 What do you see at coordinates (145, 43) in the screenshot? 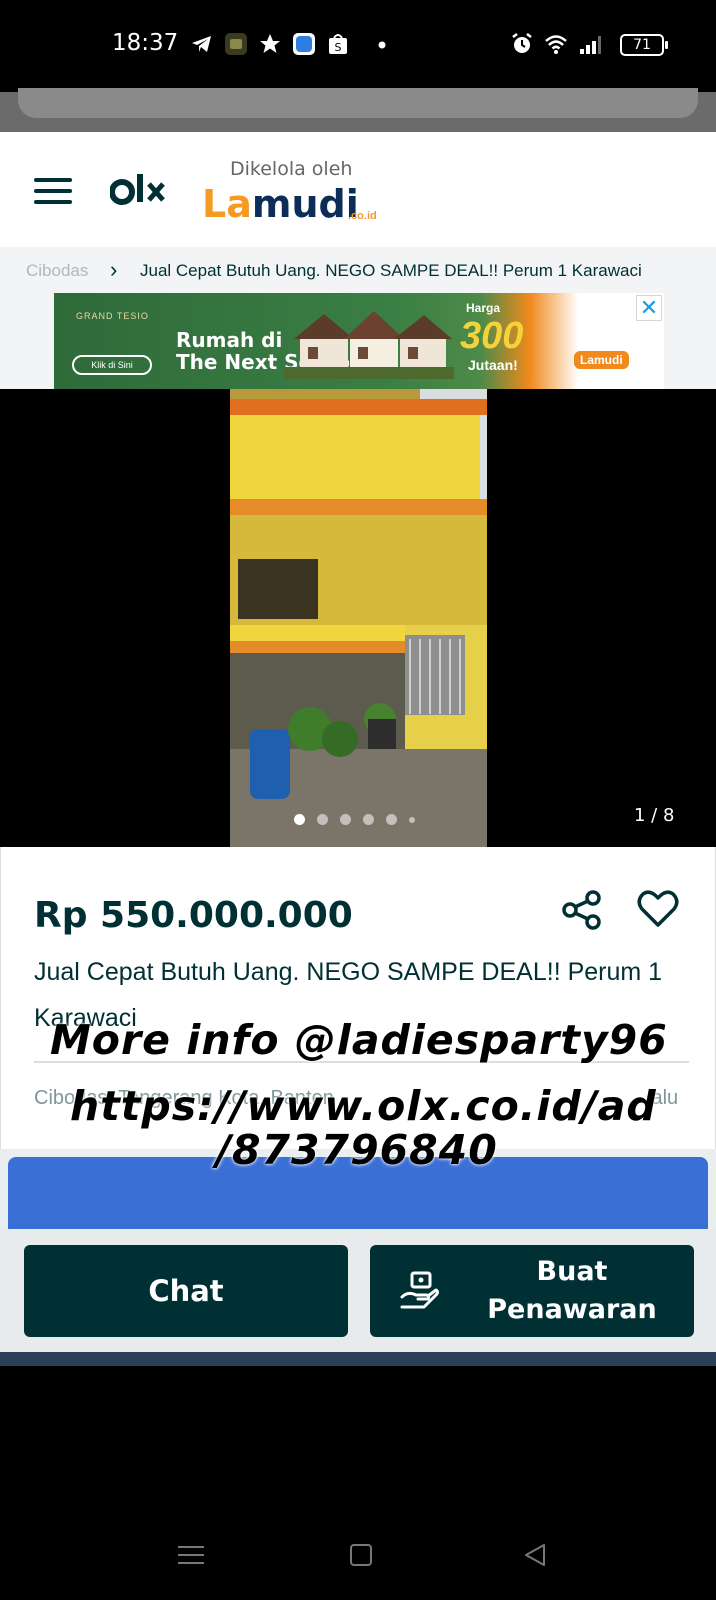
I see `status-time: 18:37` at bounding box center [145, 43].